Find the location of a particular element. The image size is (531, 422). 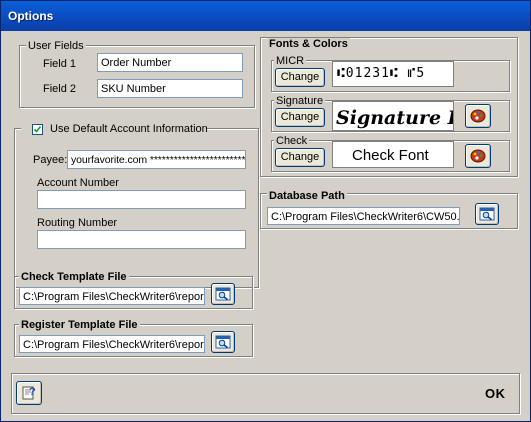

window-title: Options is located at coordinates (31, 16).